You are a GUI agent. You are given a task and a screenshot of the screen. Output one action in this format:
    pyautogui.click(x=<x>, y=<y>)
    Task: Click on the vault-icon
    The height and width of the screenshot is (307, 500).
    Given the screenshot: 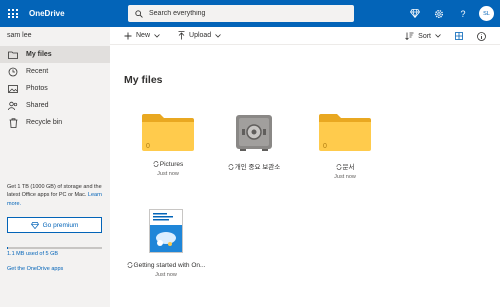 What is the action you would take?
    pyautogui.click(x=254, y=133)
    